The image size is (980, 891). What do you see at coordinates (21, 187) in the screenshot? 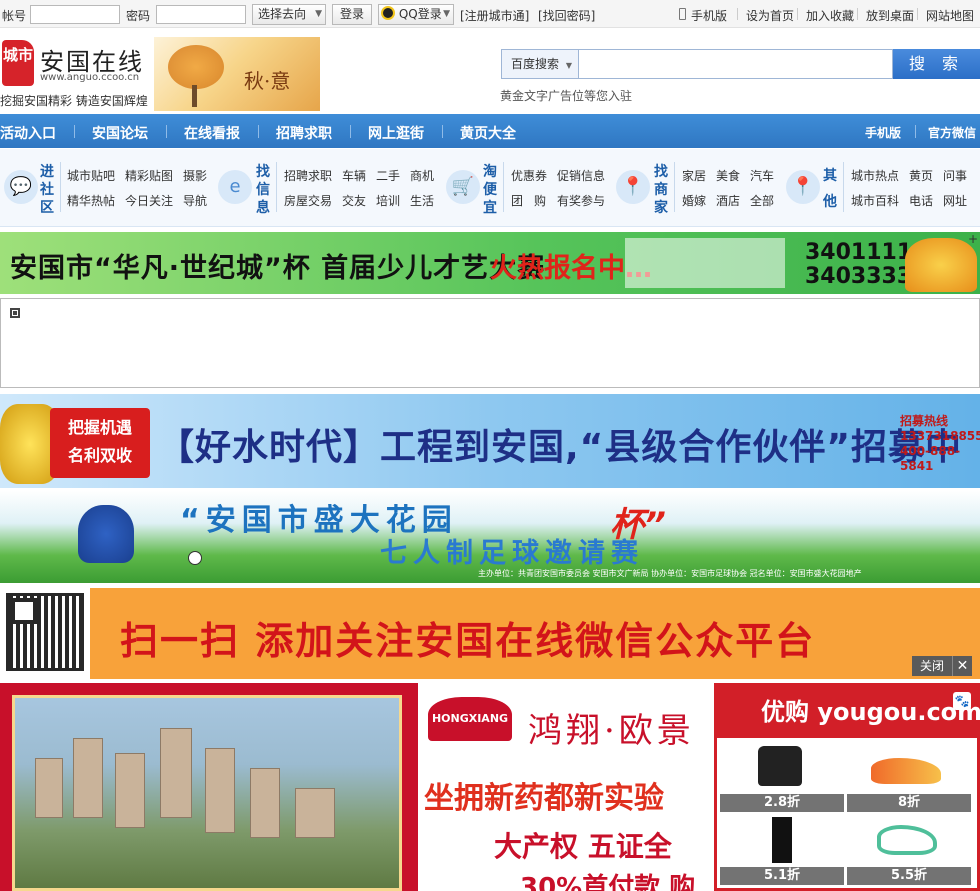
I see `speech-bubble-icon: 💬` at bounding box center [21, 187].